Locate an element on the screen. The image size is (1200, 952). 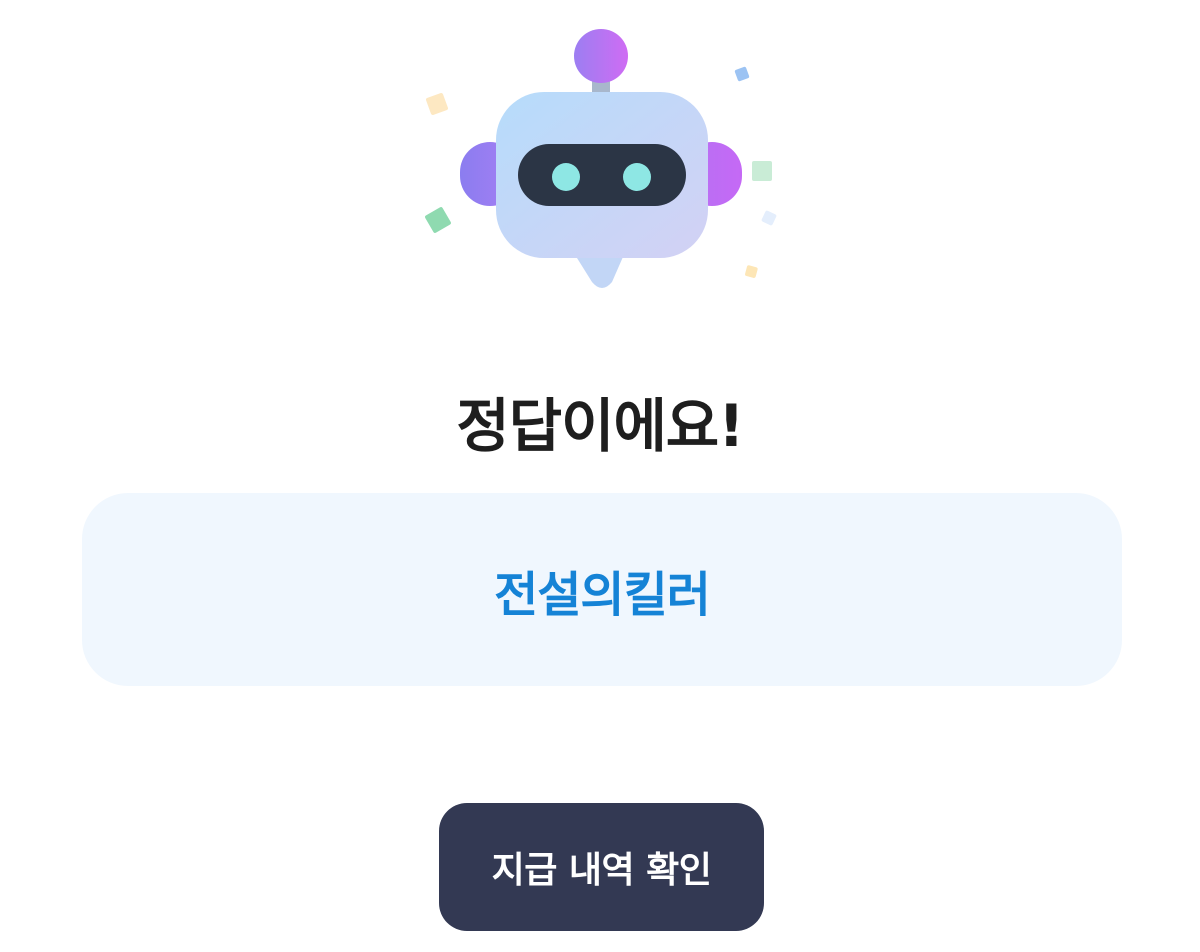
result-title: 정답이에요! is located at coordinates (600, 426).